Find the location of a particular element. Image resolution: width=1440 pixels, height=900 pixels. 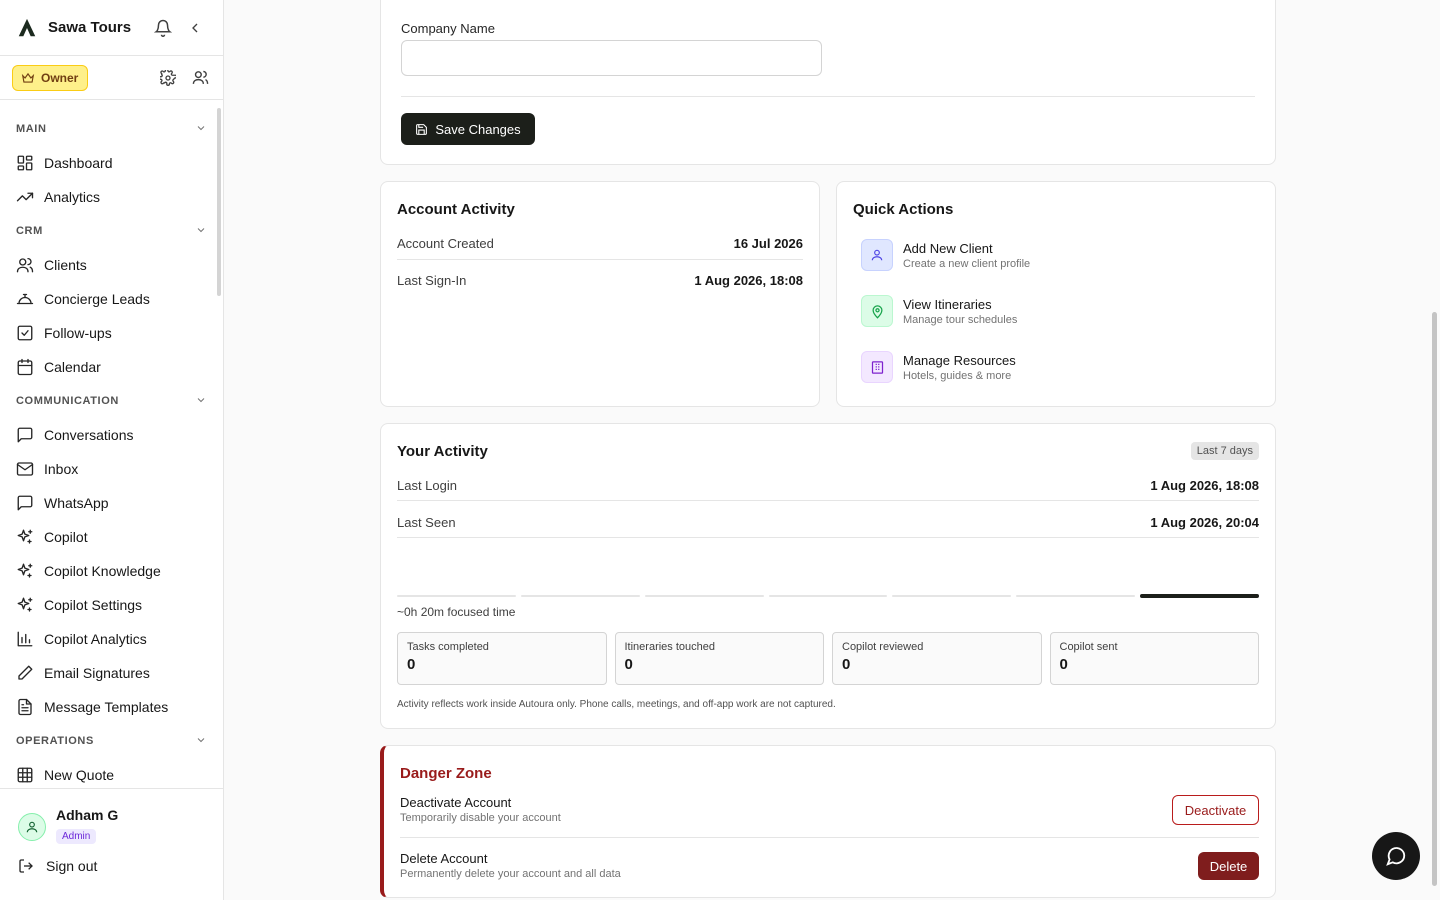

bell-icon is located at coordinates (163, 28).